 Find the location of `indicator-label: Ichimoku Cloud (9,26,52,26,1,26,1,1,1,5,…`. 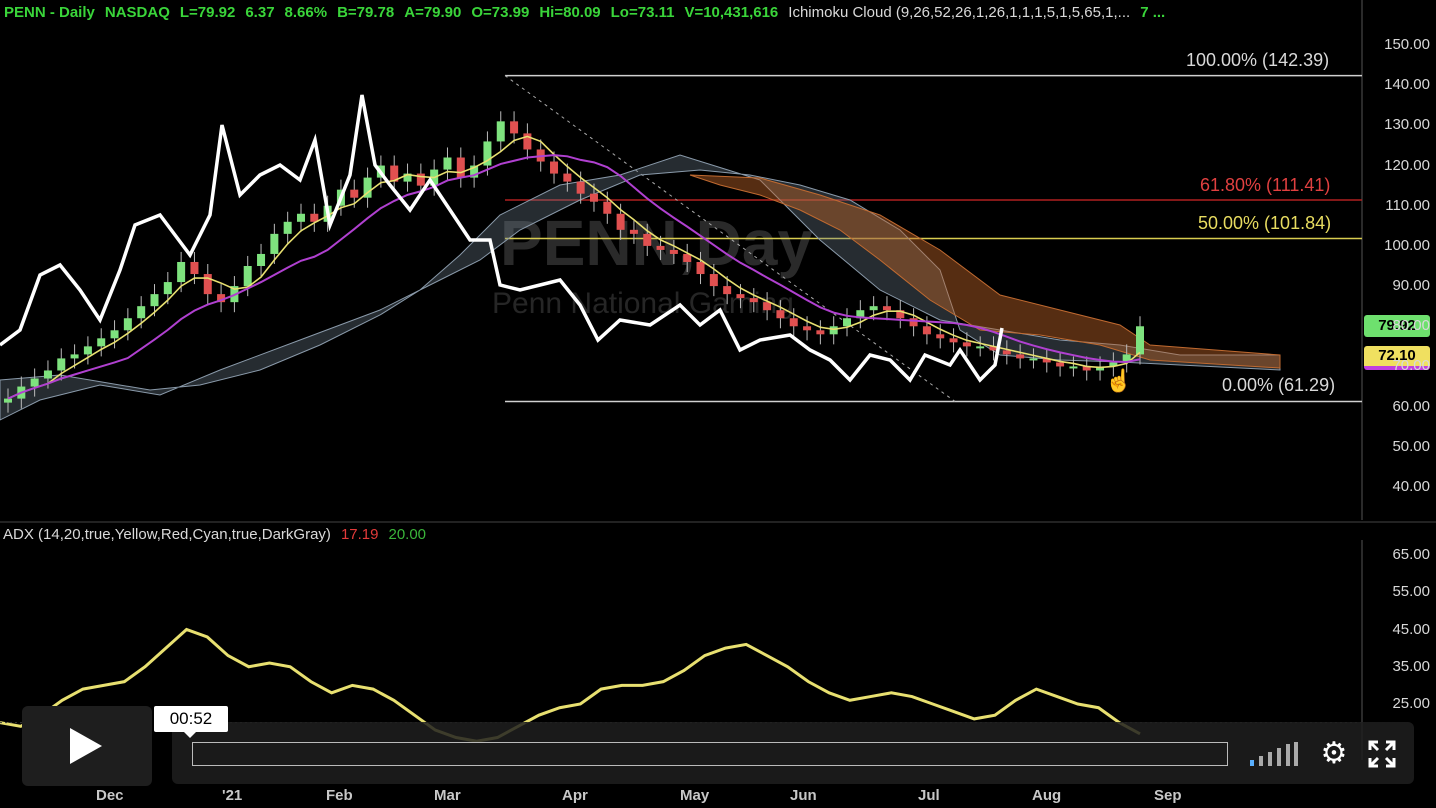

indicator-label: Ichimoku Cloud (9,26,52,26,1,26,1,1,1,5,… is located at coordinates (959, 12).